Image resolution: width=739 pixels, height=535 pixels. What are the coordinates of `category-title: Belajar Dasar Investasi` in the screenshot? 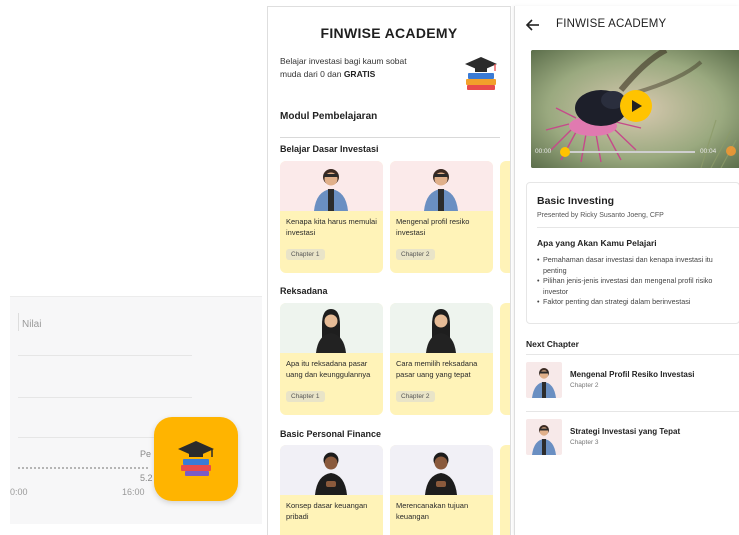 It's located at (329, 149).